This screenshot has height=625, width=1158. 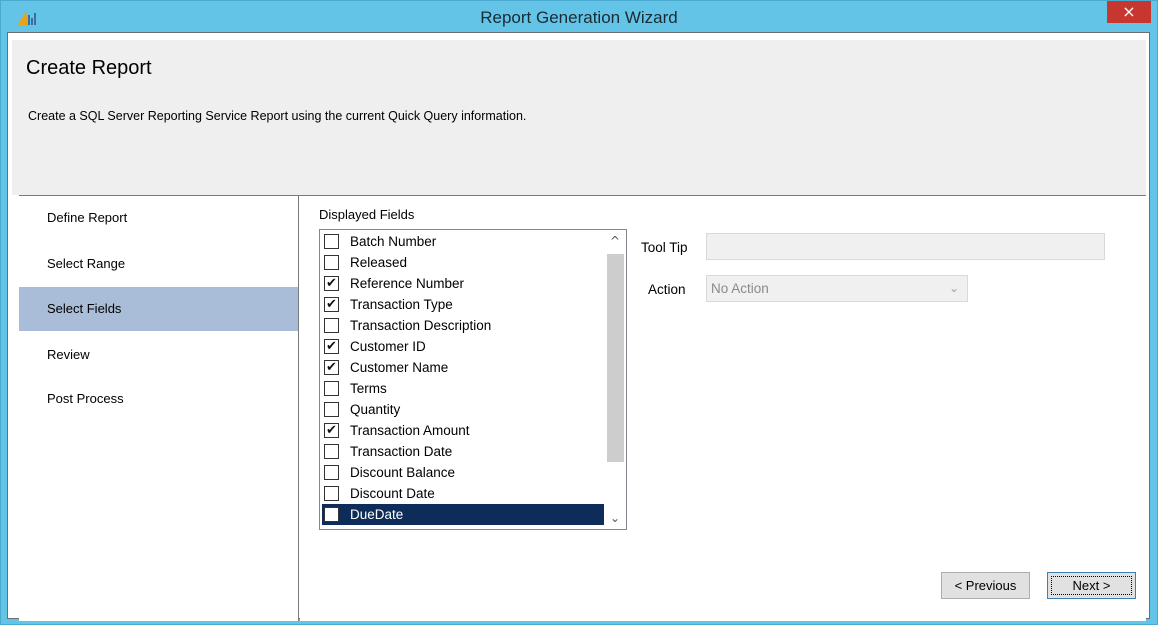 What do you see at coordinates (401, 304) in the screenshot?
I see `field-item-label: Transaction Type` at bounding box center [401, 304].